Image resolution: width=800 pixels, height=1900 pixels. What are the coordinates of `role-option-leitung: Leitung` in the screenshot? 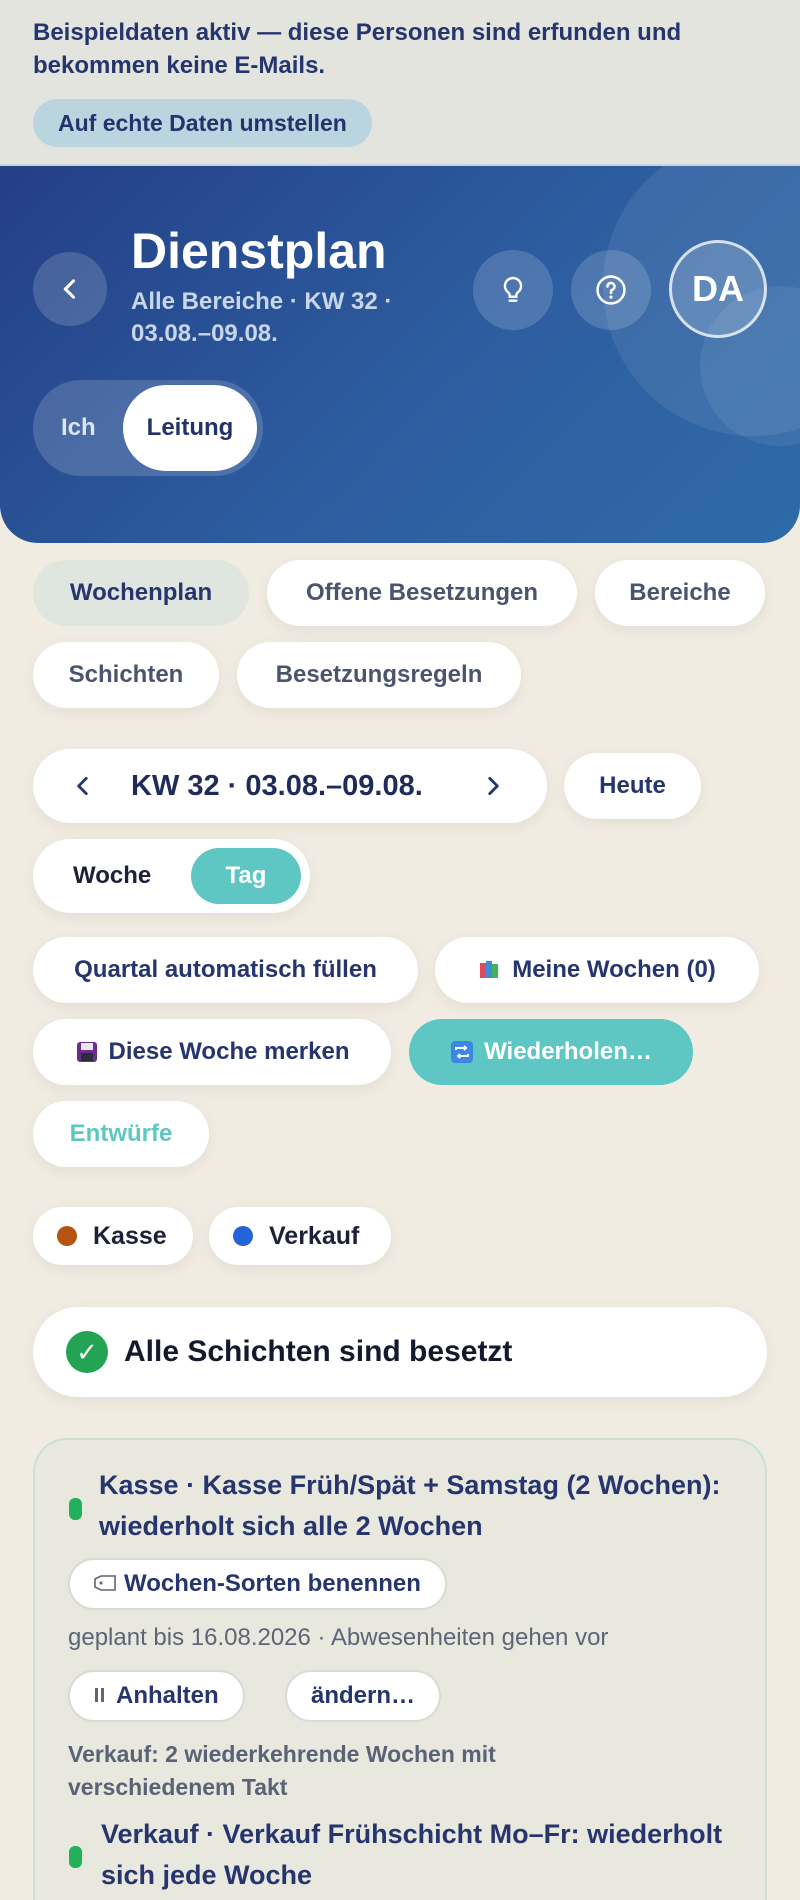 It's located at (190, 428).